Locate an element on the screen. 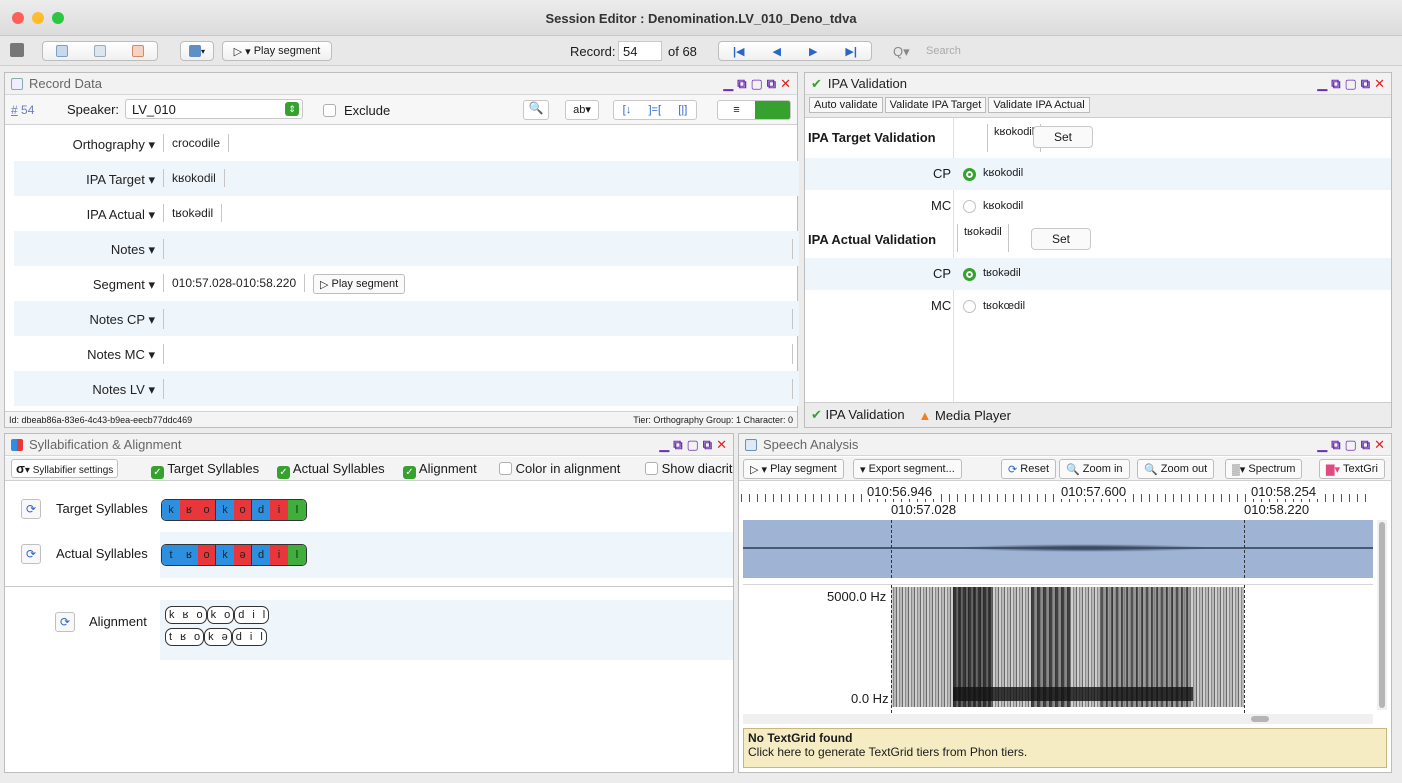 This screenshot has width=1402, height=783. phone: ə is located at coordinates (243, 555).